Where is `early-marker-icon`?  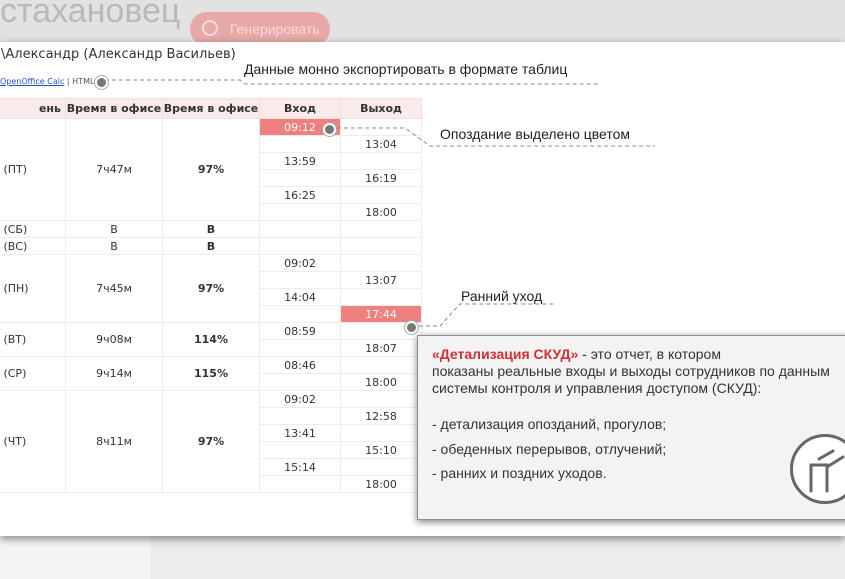 early-marker-icon is located at coordinates (411, 327).